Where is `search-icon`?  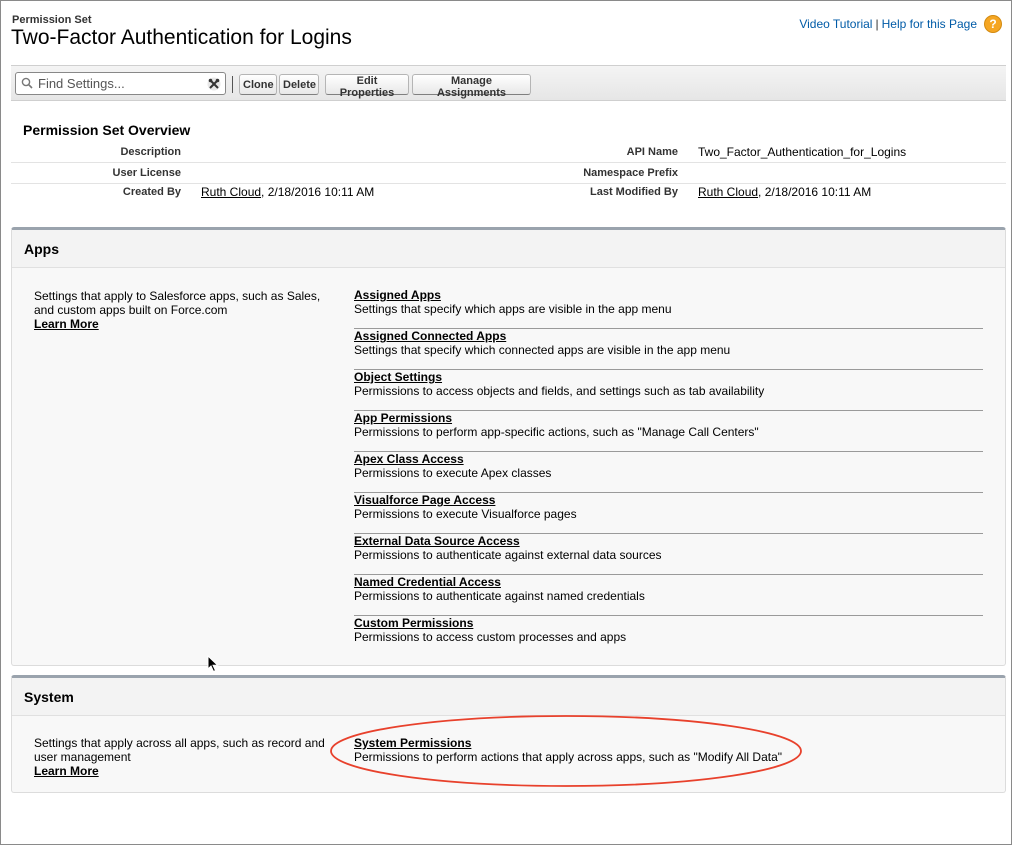 search-icon is located at coordinates (27, 83).